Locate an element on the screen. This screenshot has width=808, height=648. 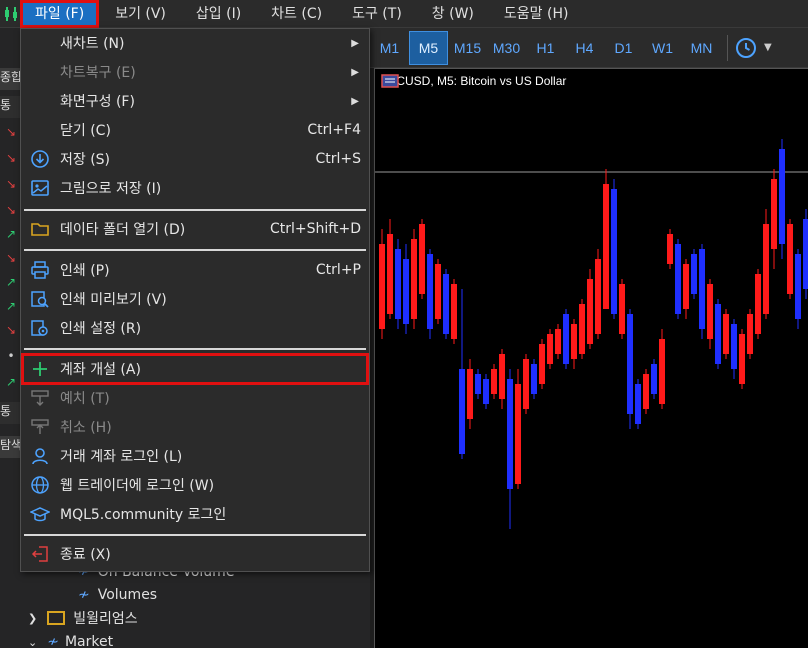
clock-icon is located at coordinates (746, 47).